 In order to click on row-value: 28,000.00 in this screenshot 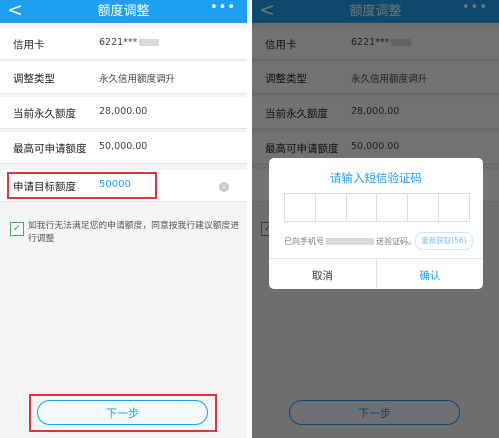, I will do `click(123, 111)`.